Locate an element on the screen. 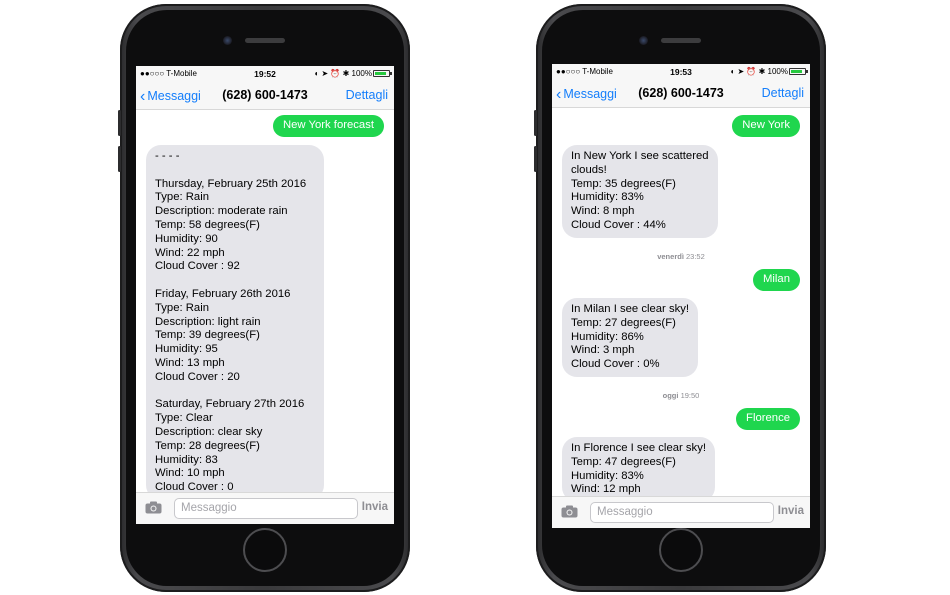 The height and width of the screenshot is (595, 950). message-line: Wind: 13 mph is located at coordinates (190, 362).